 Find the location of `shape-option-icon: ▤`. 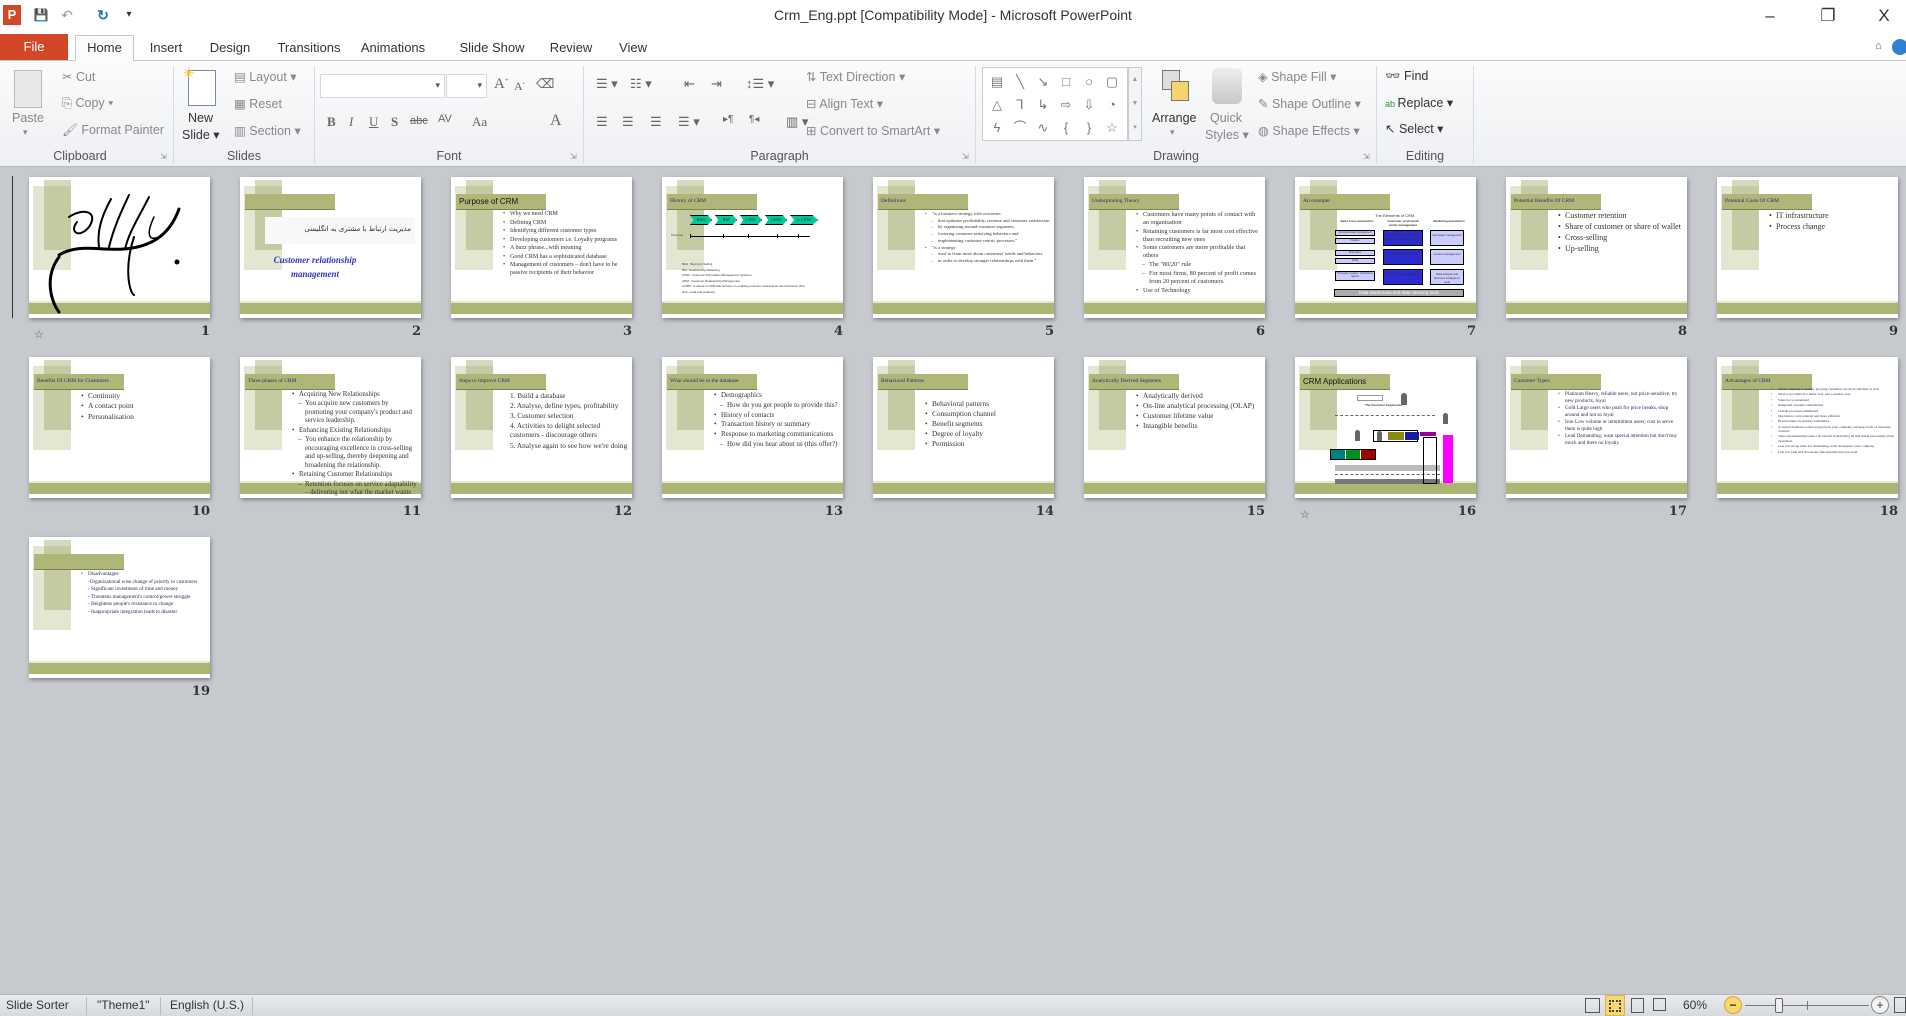

shape-option-icon: ▤ is located at coordinates (997, 82).